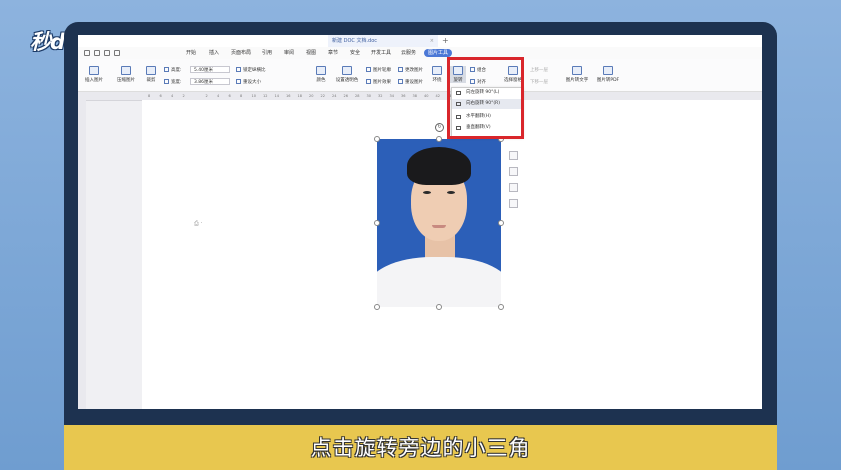 This screenshot has width=841, height=470. What do you see at coordinates (378, 70) in the screenshot?
I see `picture-outline-button: 图片轮廓` at bounding box center [378, 70].